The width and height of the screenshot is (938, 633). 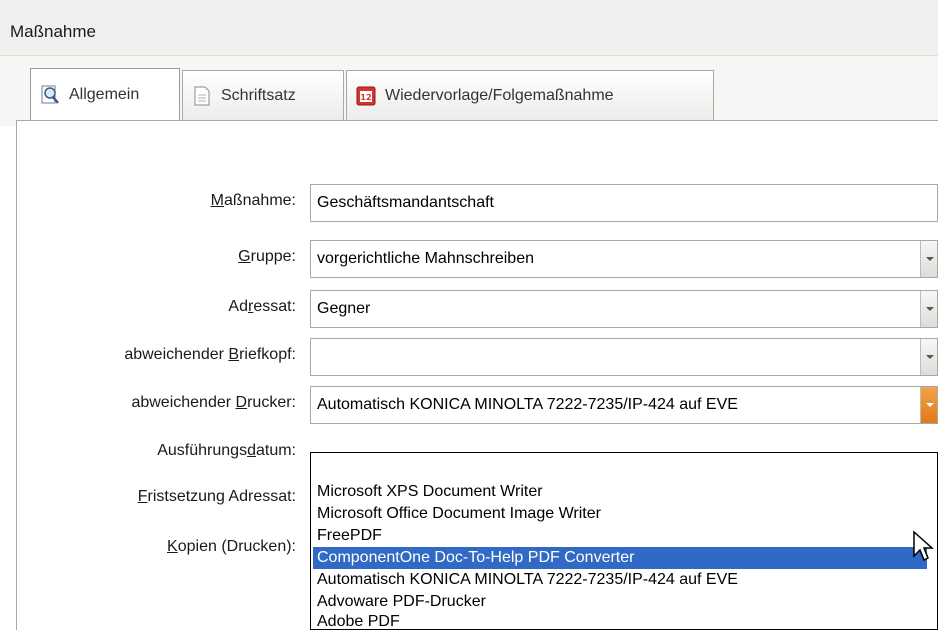 What do you see at coordinates (53, 31) in the screenshot?
I see `window-title: Maßnahme` at bounding box center [53, 31].